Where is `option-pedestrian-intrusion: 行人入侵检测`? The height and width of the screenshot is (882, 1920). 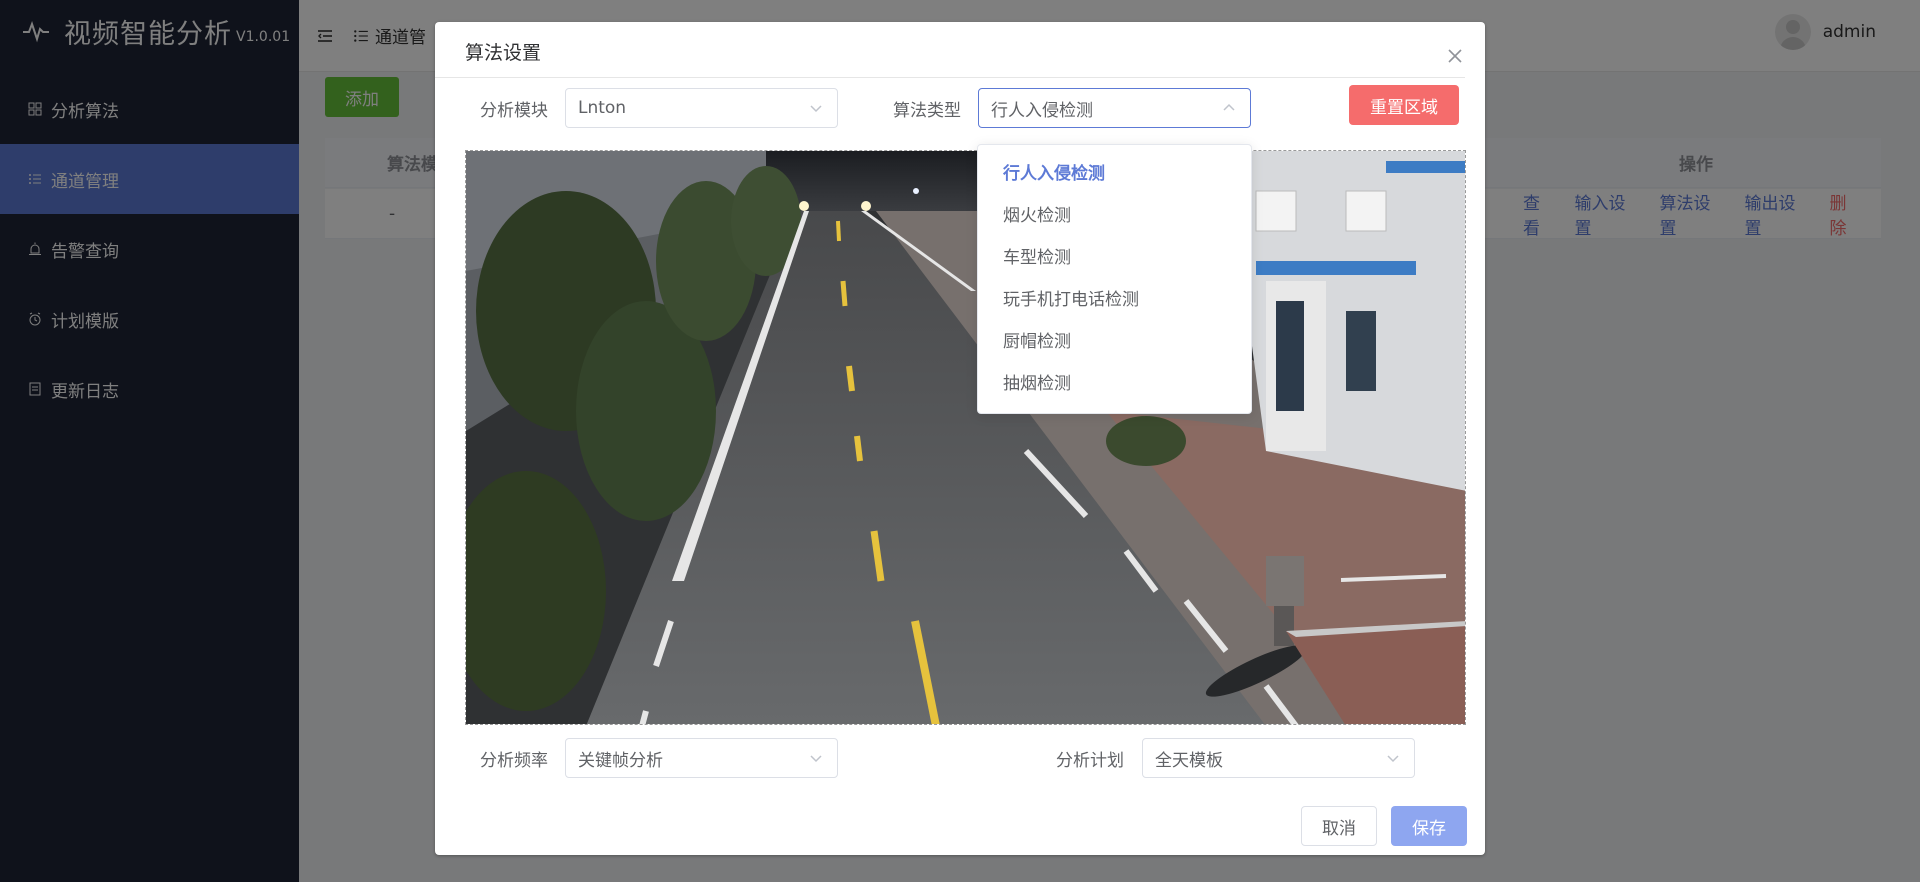 option-pedestrian-intrusion: 行人入侵检测 is located at coordinates (1114, 174).